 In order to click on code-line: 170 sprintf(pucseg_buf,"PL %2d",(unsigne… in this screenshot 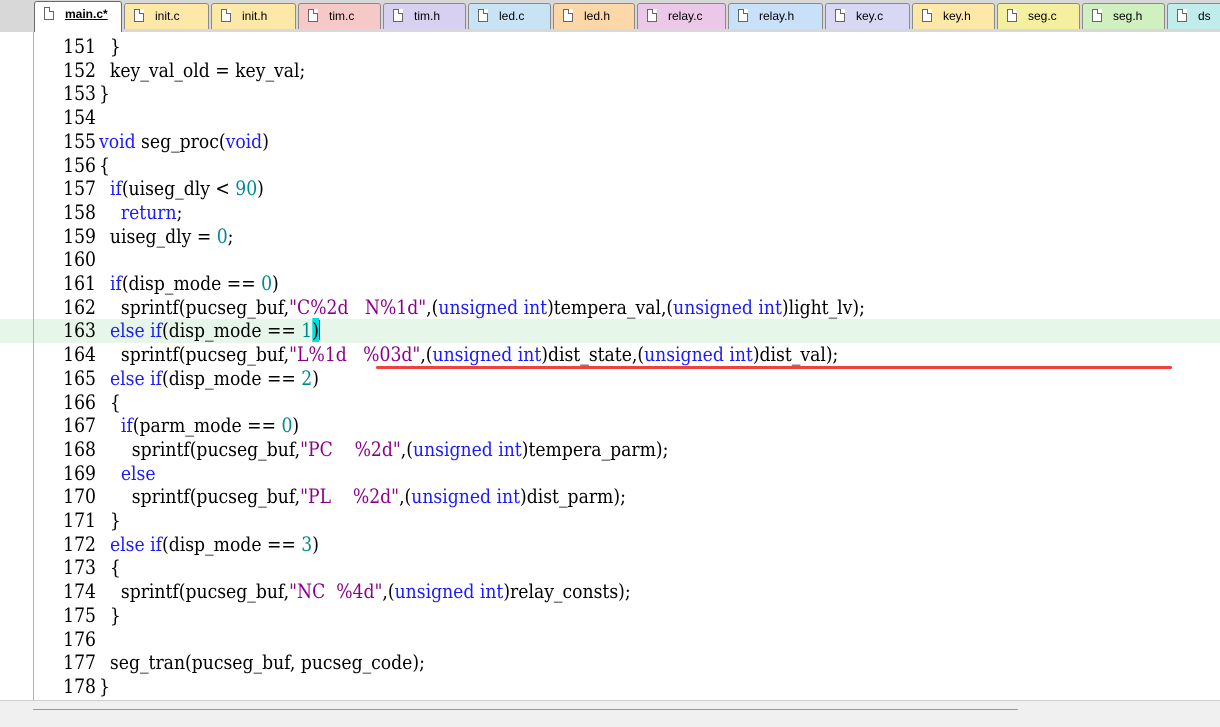, I will do `click(610, 496)`.